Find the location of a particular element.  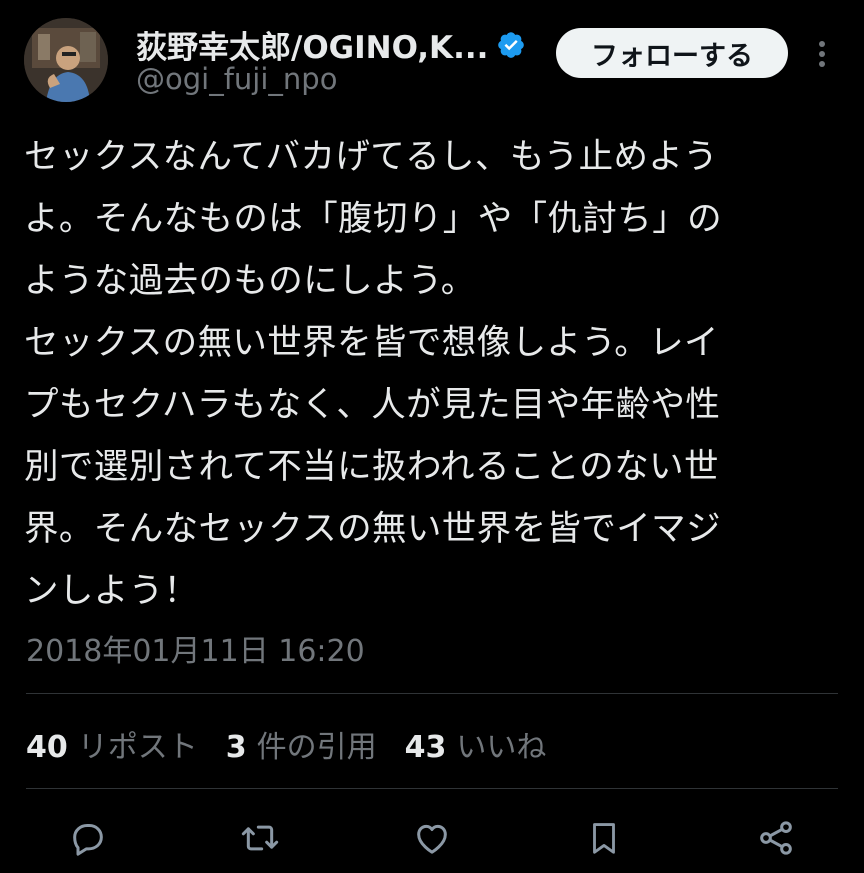

like-count-link: 43 いいね is located at coordinates (476, 744).